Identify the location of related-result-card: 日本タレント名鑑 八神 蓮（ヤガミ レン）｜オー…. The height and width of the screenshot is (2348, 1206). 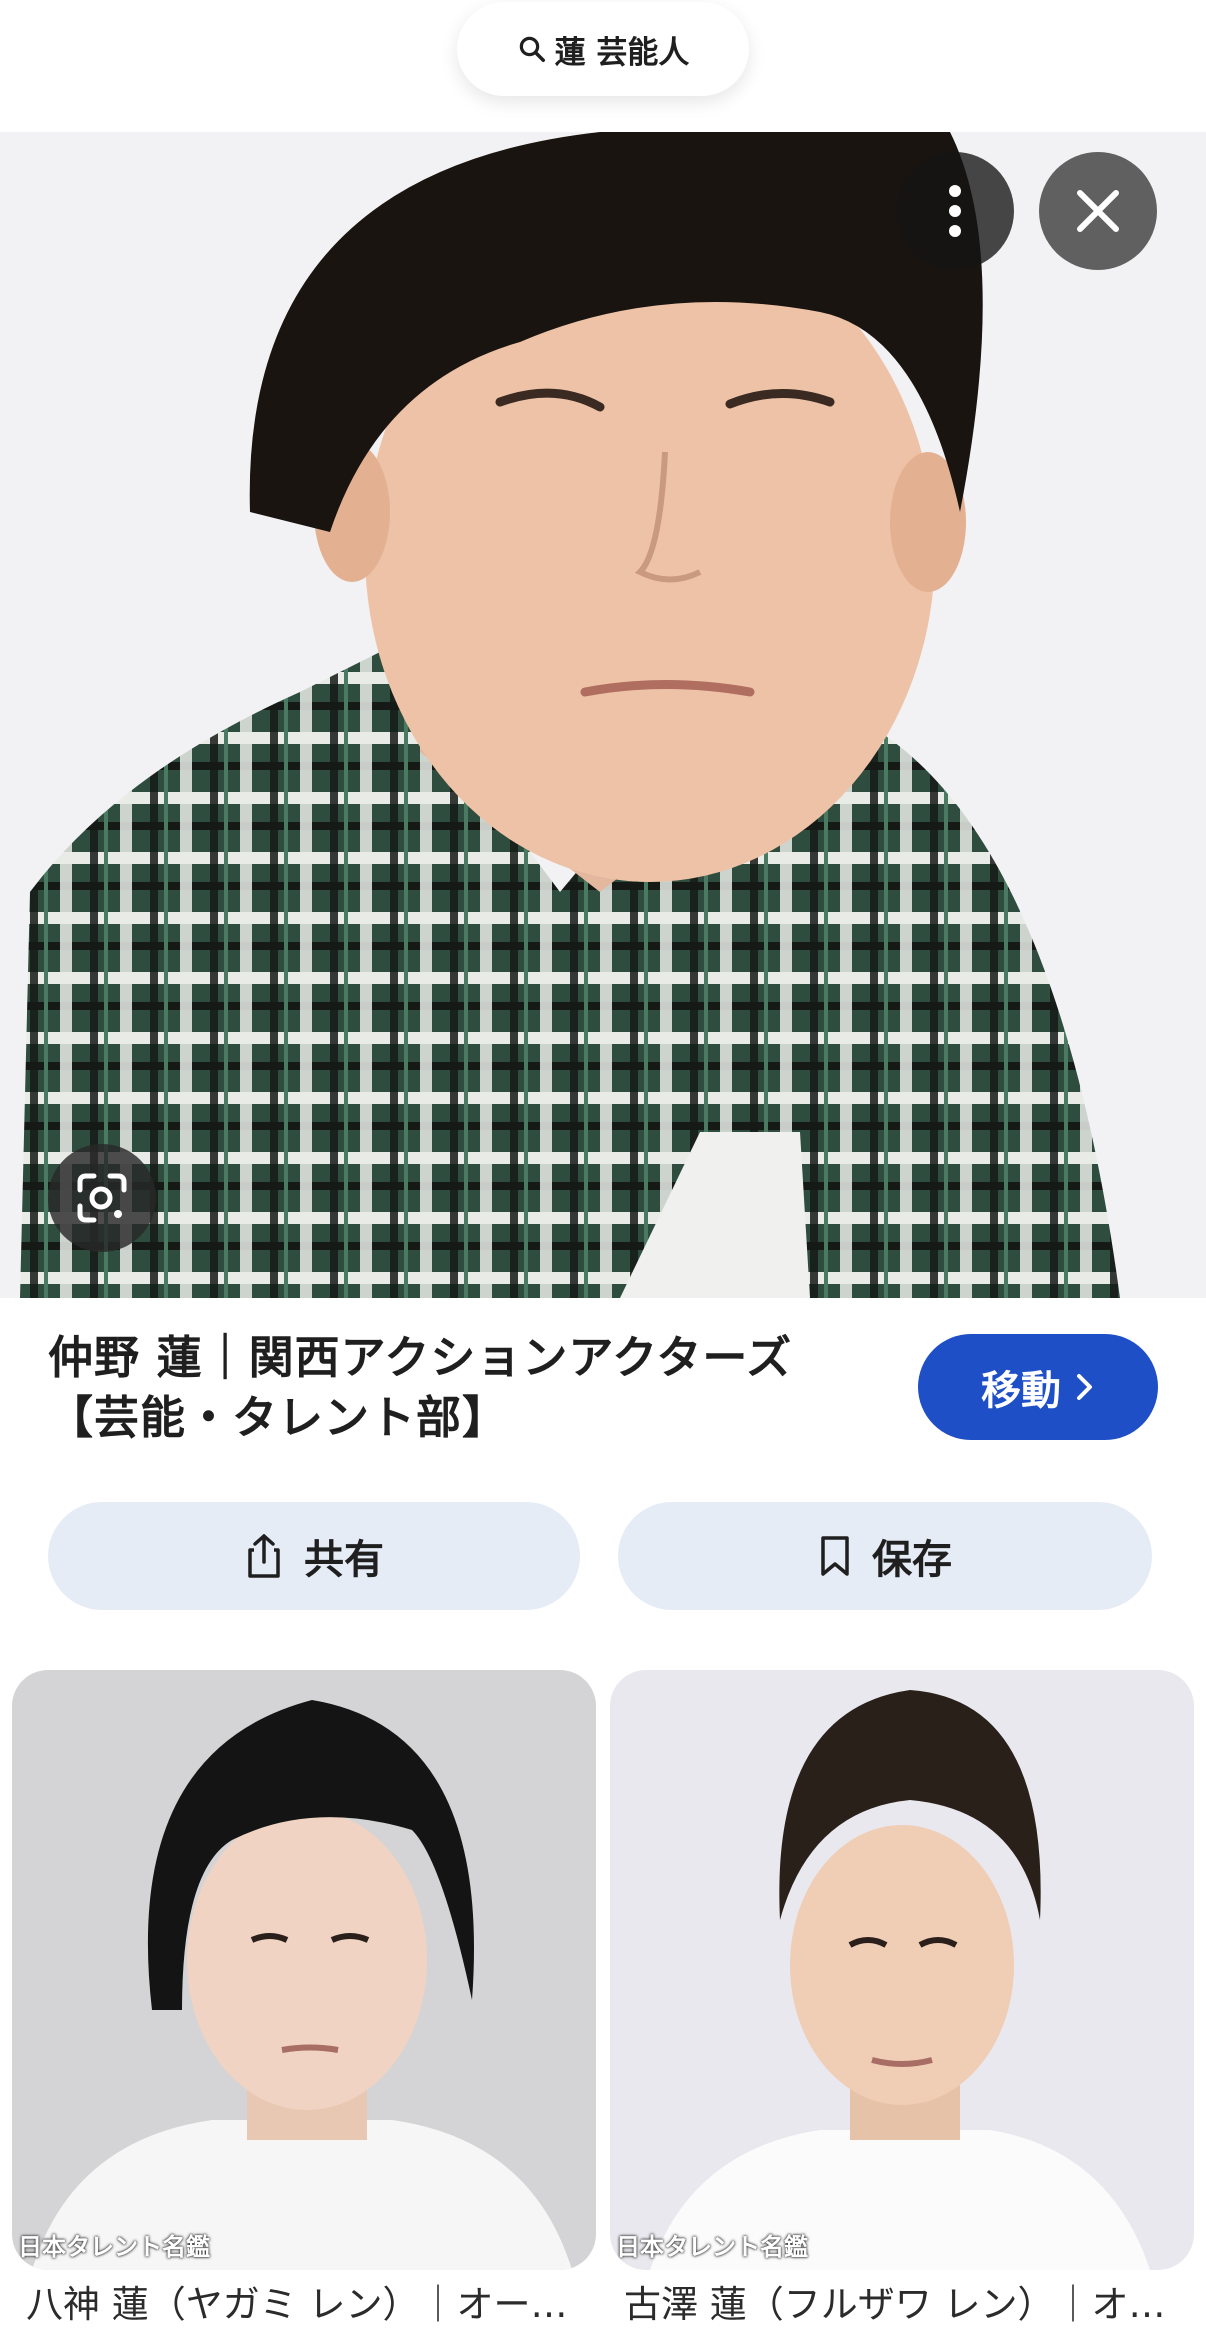
(304, 2000).